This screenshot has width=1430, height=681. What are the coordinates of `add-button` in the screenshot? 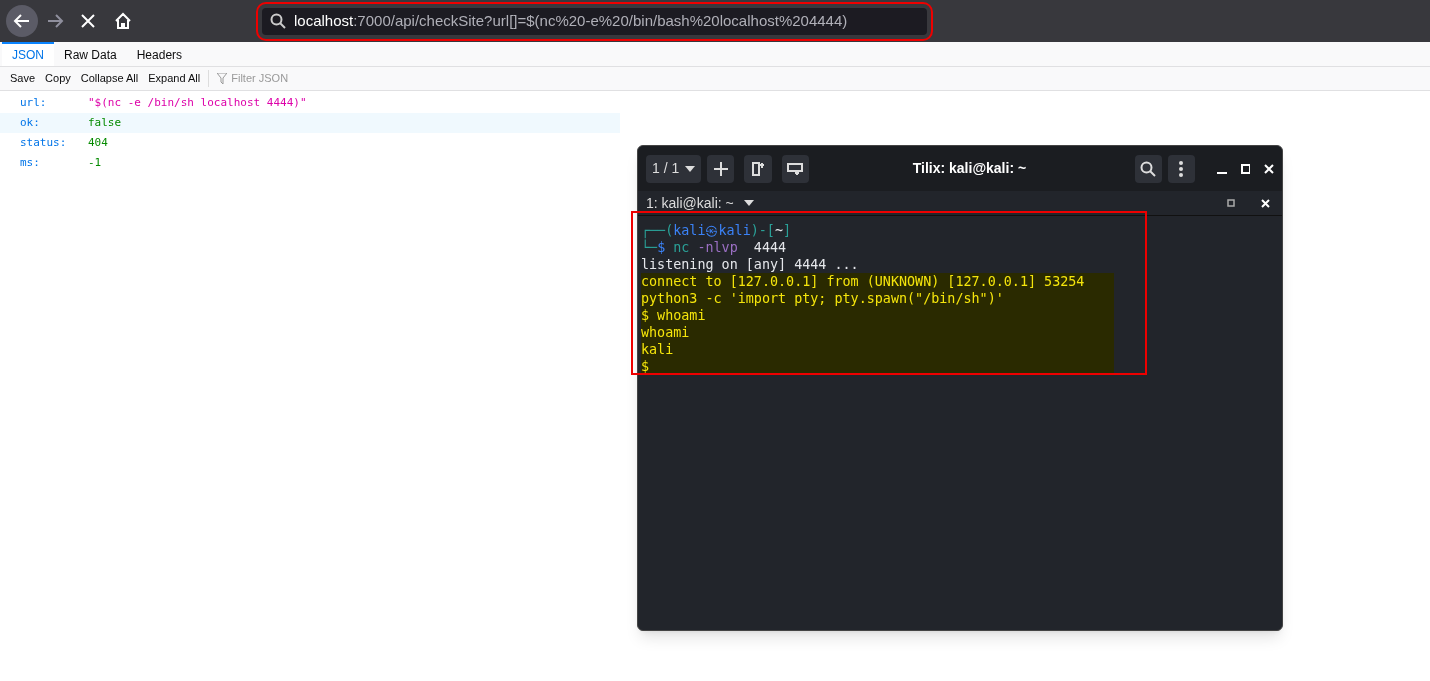 It's located at (721, 168).